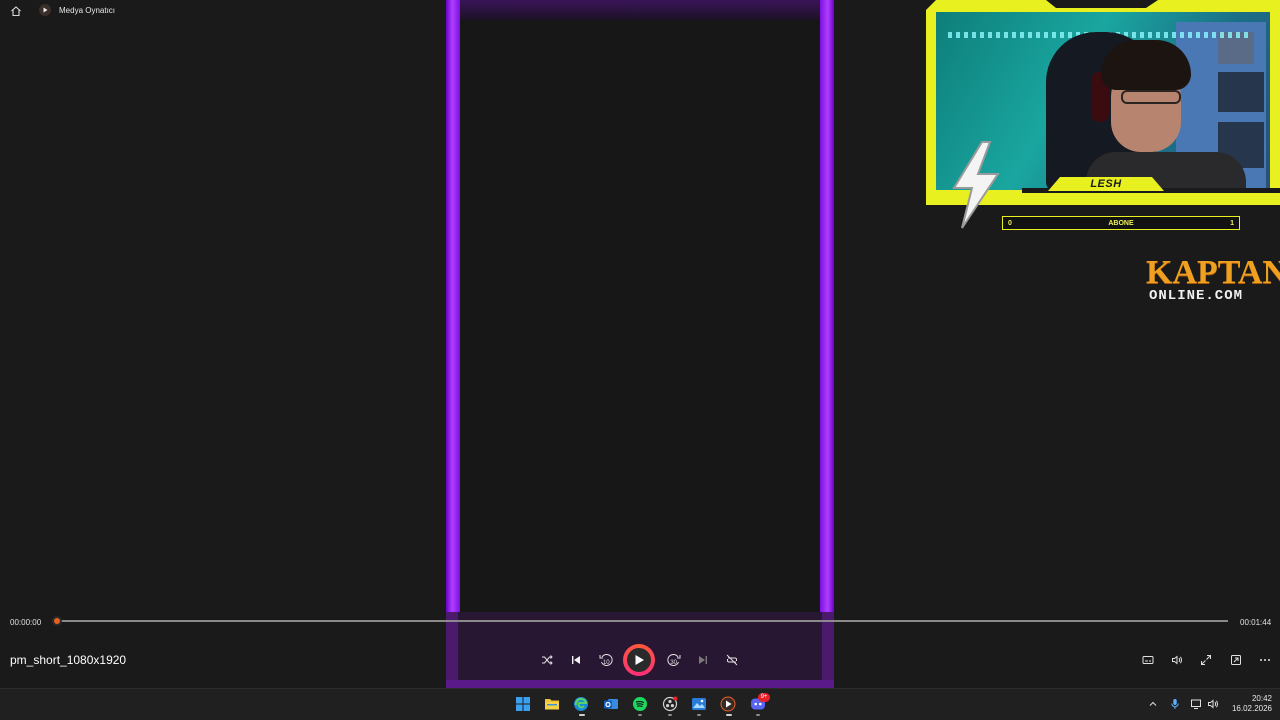 This screenshot has width=1280, height=720. I want to click on subscriber-label: ABONE, so click(1121, 223).